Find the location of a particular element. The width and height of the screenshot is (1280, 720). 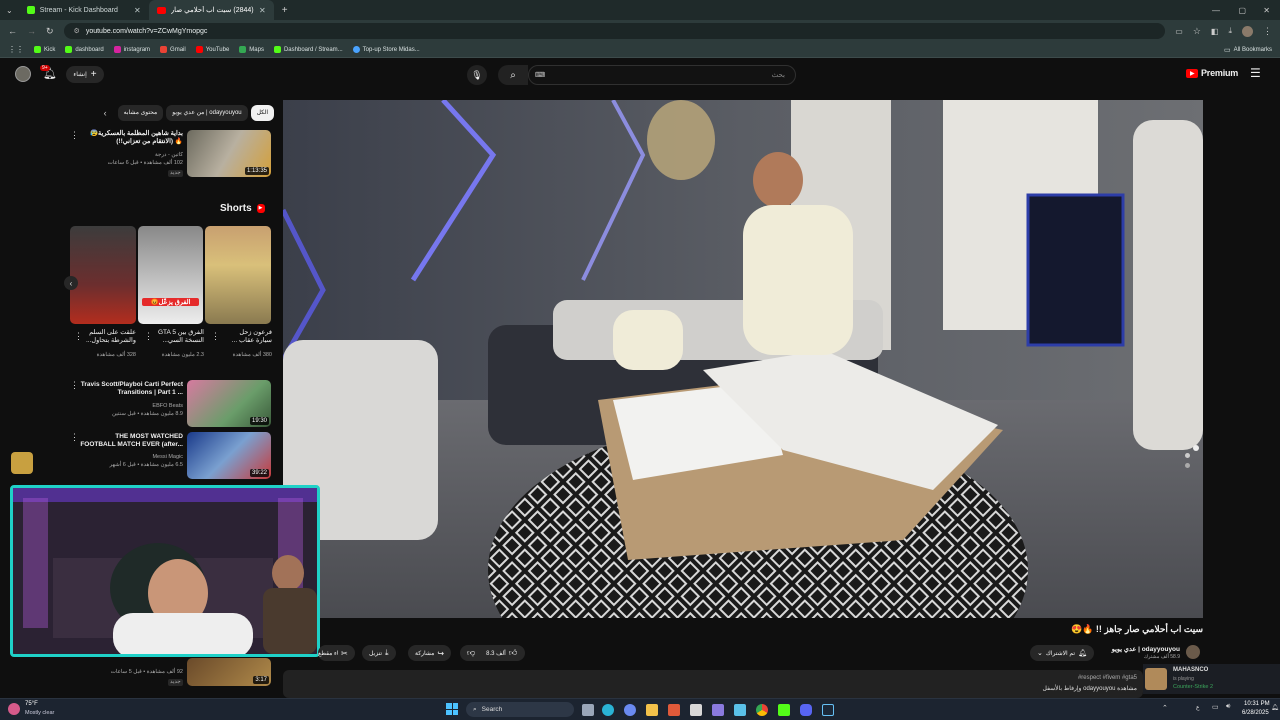

edge-icon is located at coordinates (608, 710).